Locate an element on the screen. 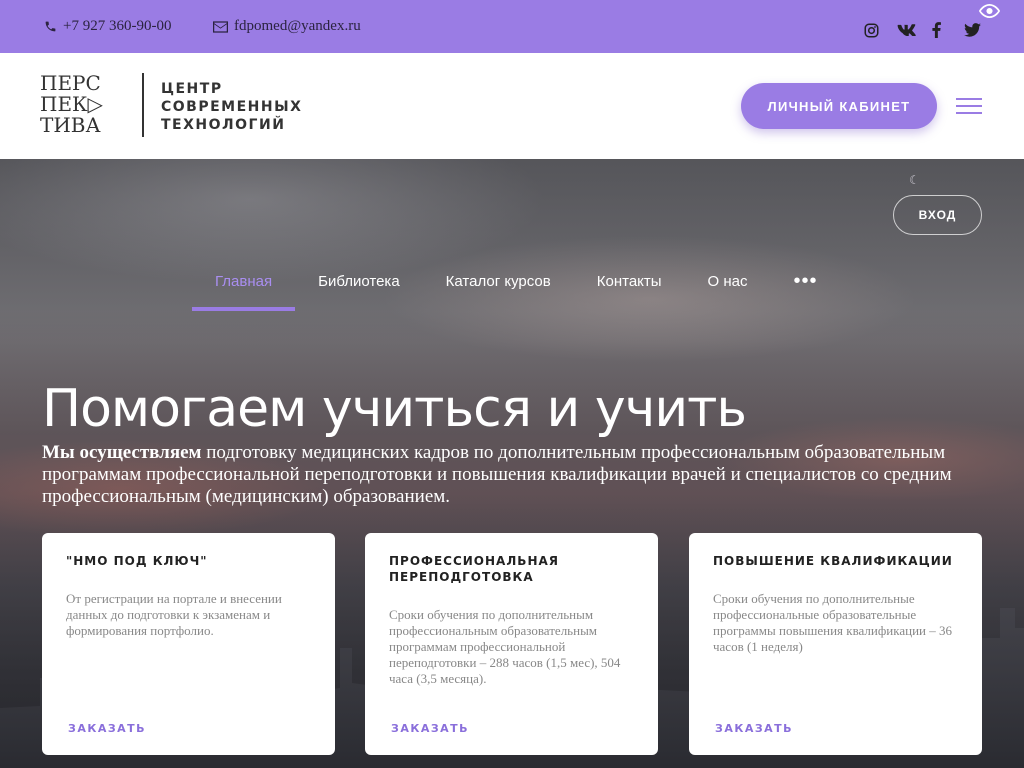  logo-mark-line: ПЕК▷ is located at coordinates (71, 104).